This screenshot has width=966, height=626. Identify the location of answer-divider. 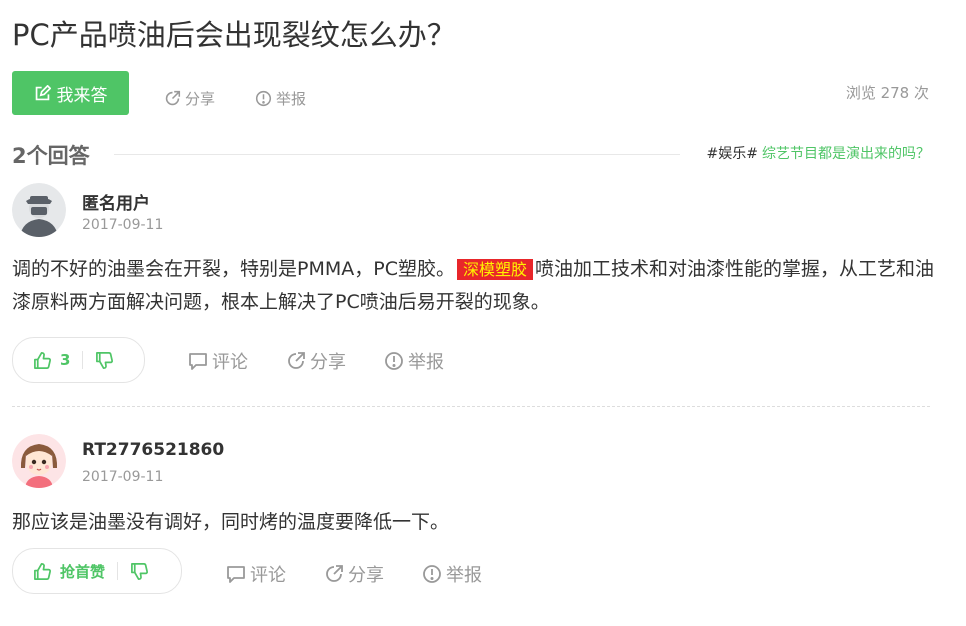
(471, 406).